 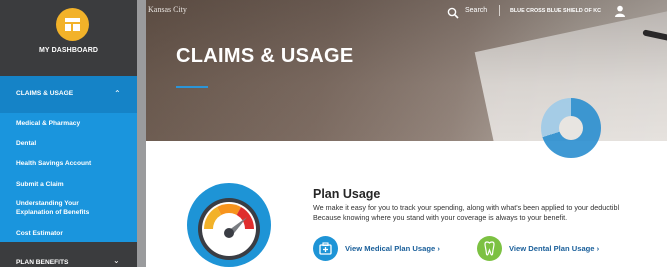 What do you see at coordinates (476, 10) in the screenshot?
I see `search-link: Search` at bounding box center [476, 10].